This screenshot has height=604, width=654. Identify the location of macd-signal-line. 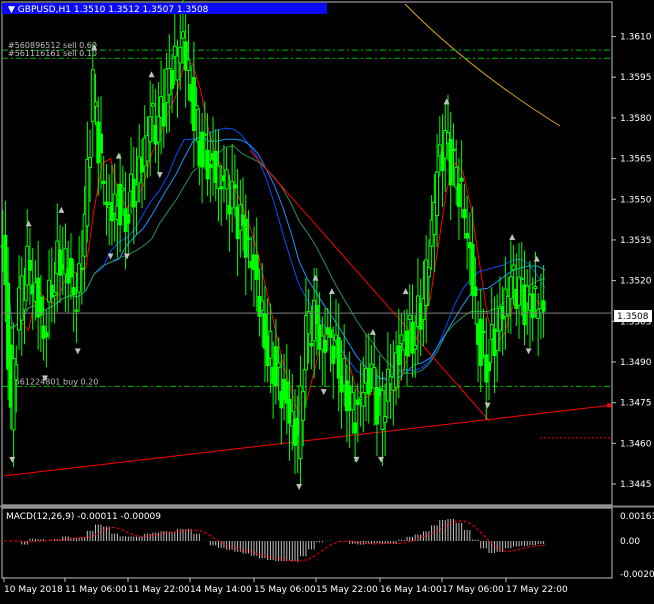
(275, 541).